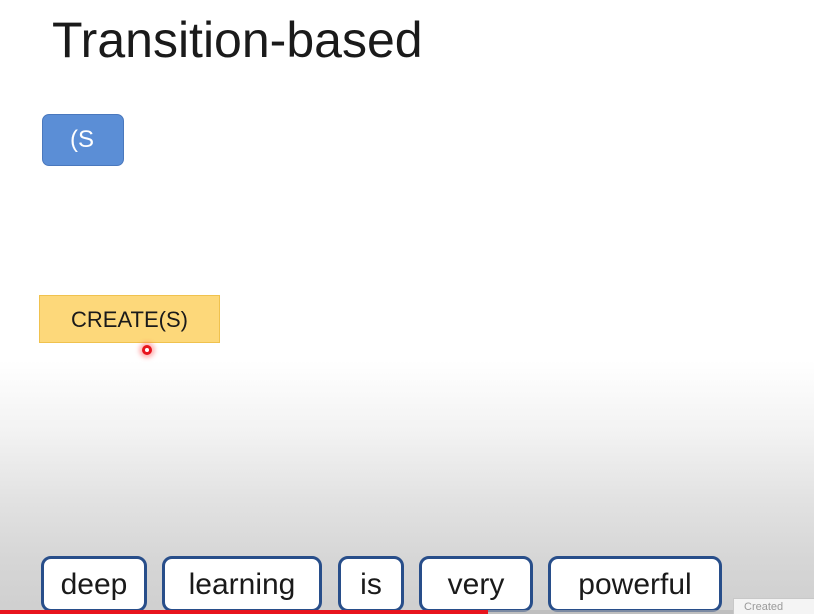 The image size is (814, 614). What do you see at coordinates (237, 40) in the screenshot?
I see `slide-title: Transition-based` at bounding box center [237, 40].